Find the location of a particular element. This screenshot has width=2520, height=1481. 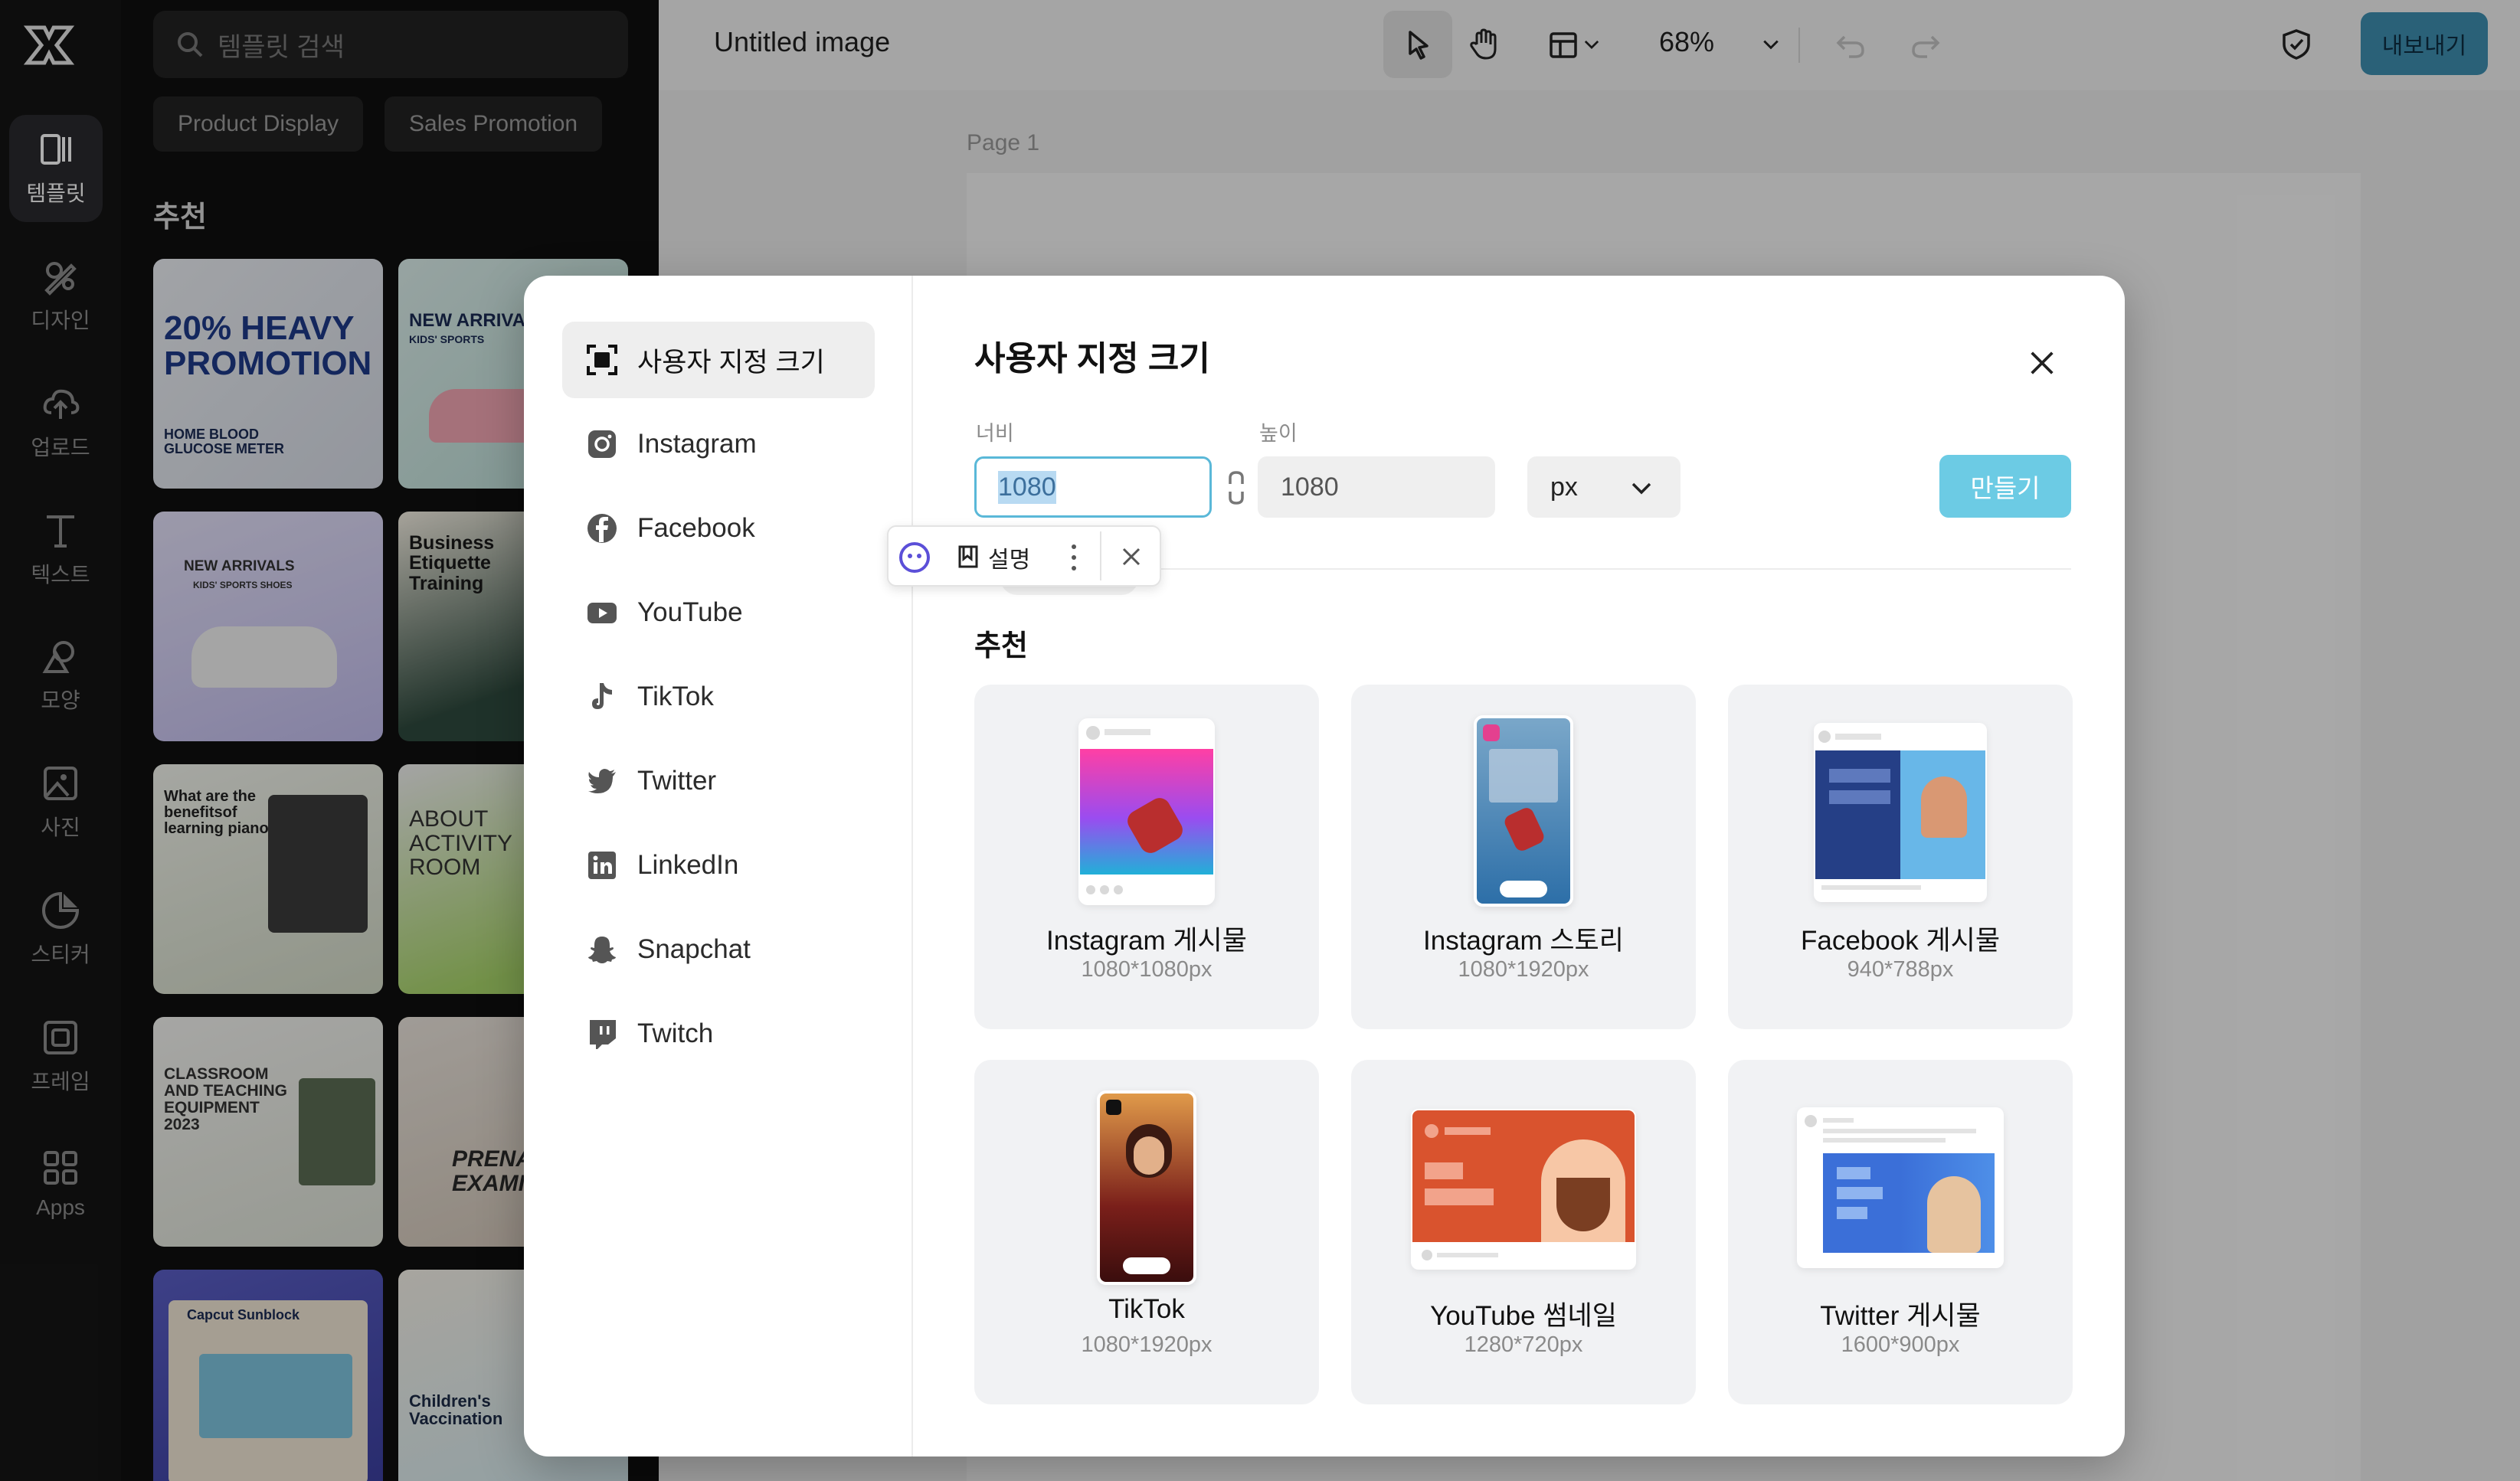

sidebar-label: 사용자 지정 크기 is located at coordinates (731, 362).